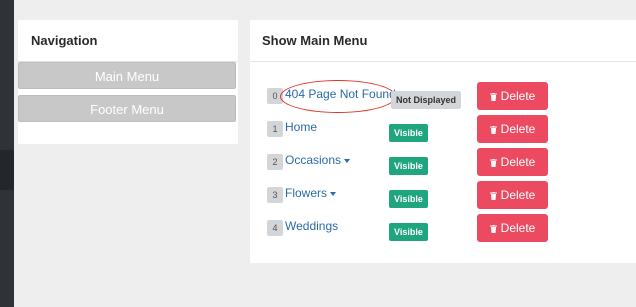  What do you see at coordinates (127, 75) in the screenshot?
I see `nav-button-main-menu: Main Menu` at bounding box center [127, 75].